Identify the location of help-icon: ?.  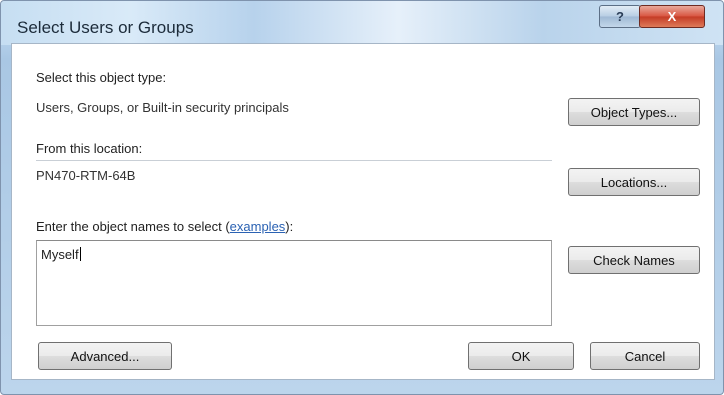
(620, 16).